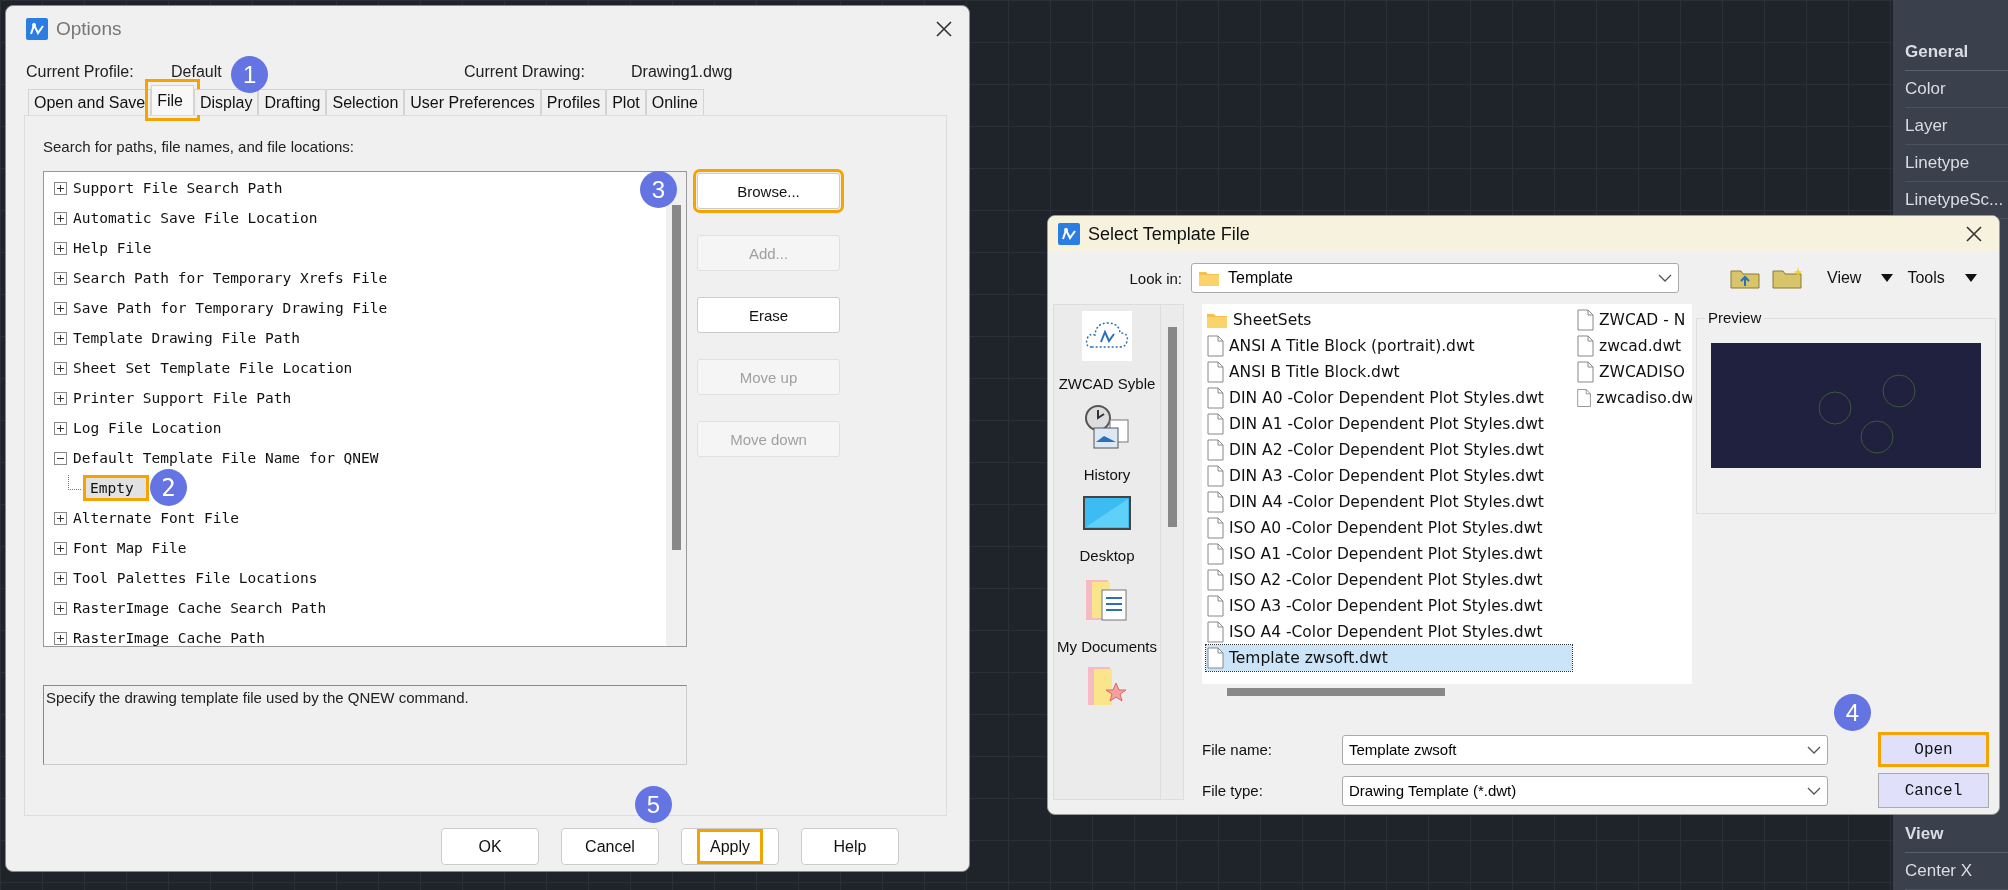 Image resolution: width=2008 pixels, height=890 pixels. What do you see at coordinates (226, 458) in the screenshot?
I see `tree-item: Default Template File Name for QNEW` at bounding box center [226, 458].